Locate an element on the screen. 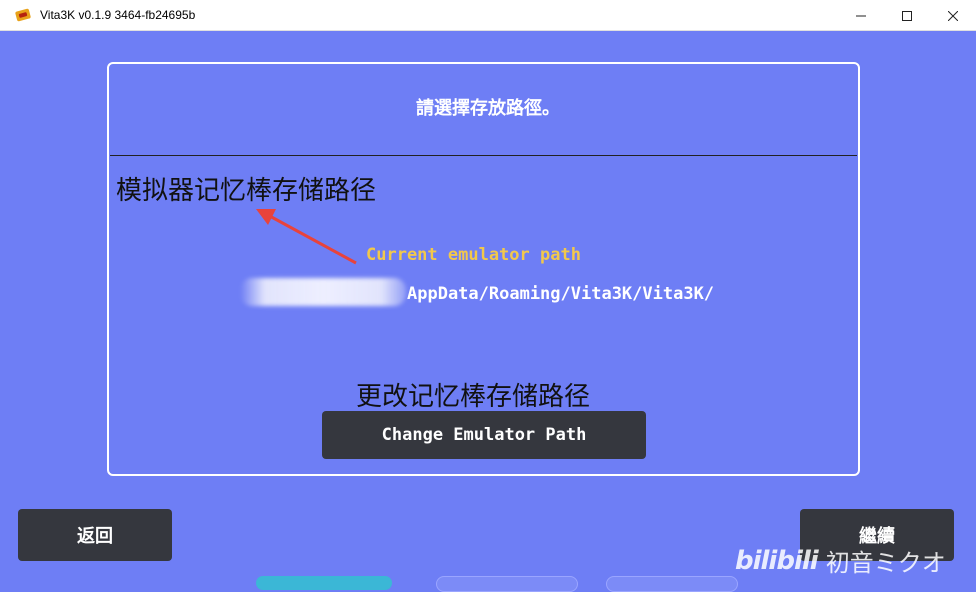 This screenshot has height=592, width=976. maximize-button is located at coordinates (907, 15).